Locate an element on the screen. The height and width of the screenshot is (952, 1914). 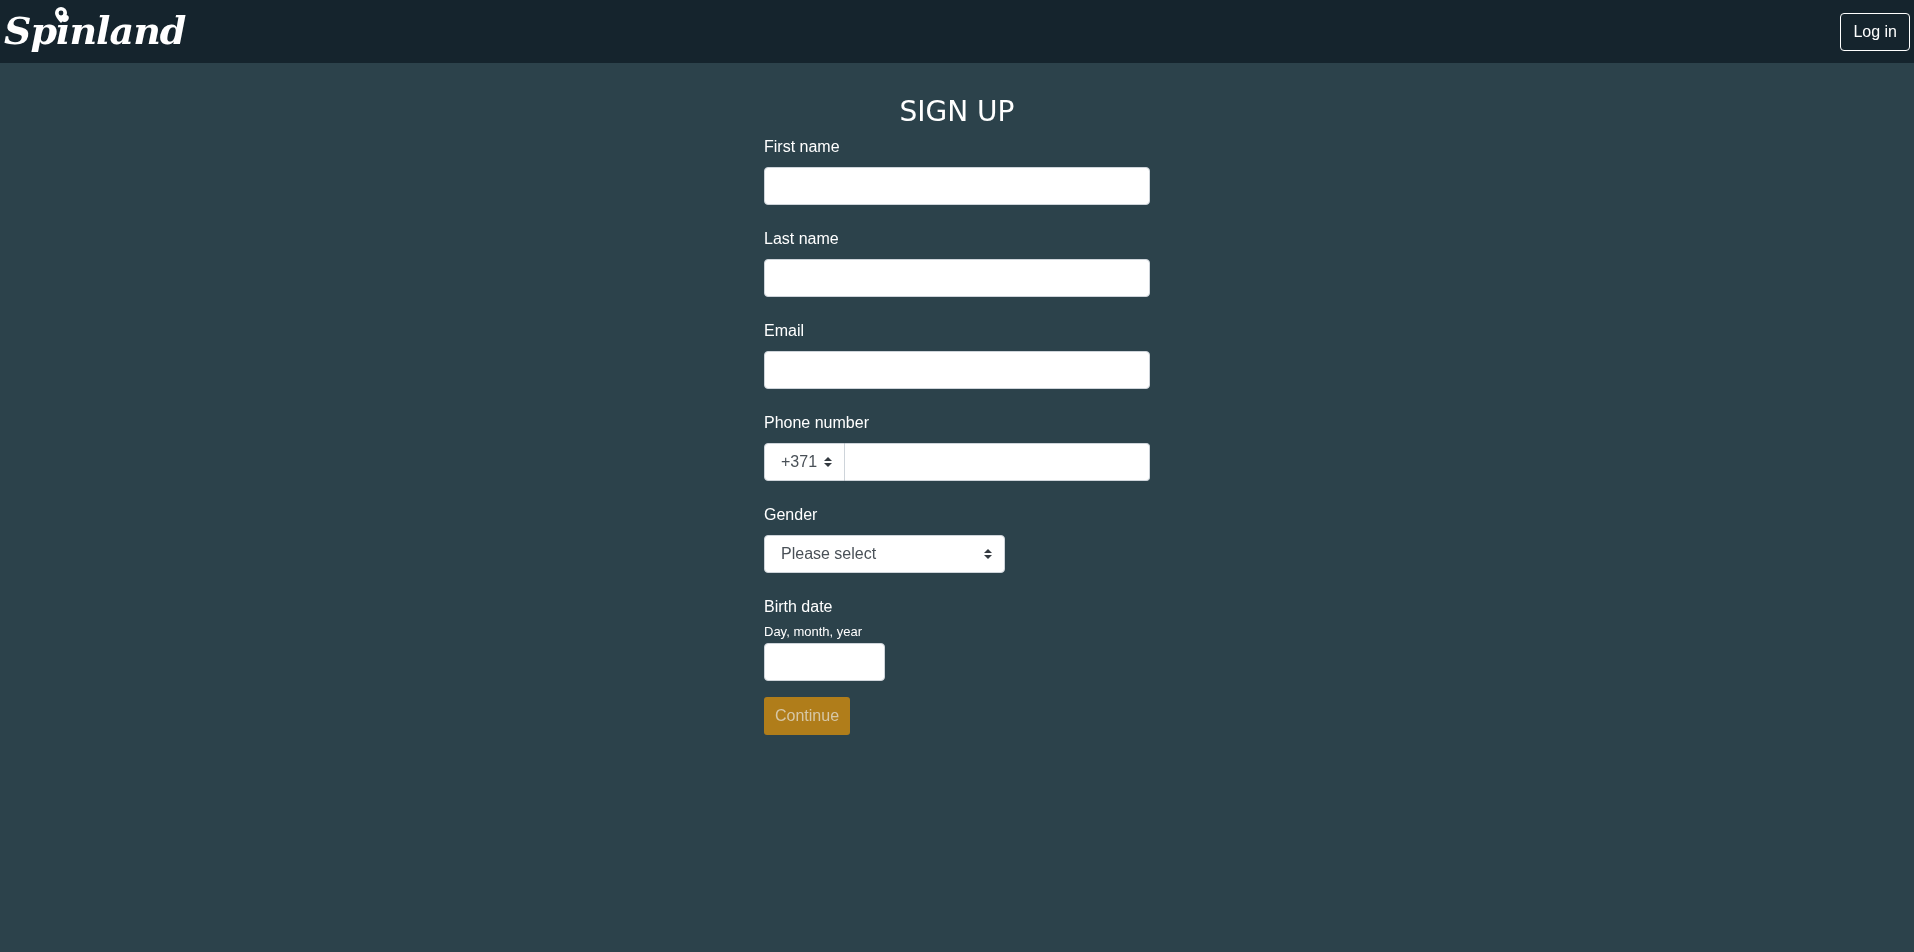
field-label: Last name is located at coordinates (801, 238).